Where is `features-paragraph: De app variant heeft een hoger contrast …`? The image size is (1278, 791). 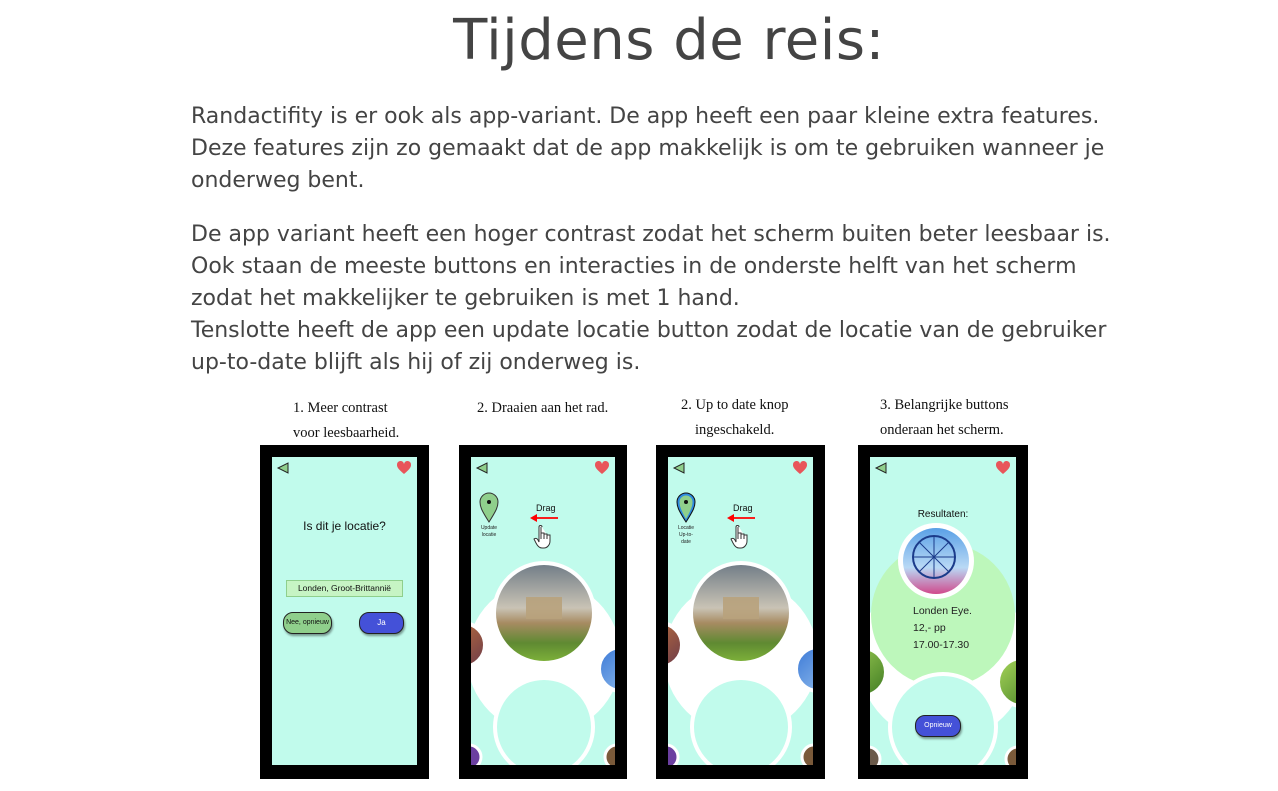
features-paragraph: De app variant heeft een hoger contrast … is located at coordinates (651, 299).